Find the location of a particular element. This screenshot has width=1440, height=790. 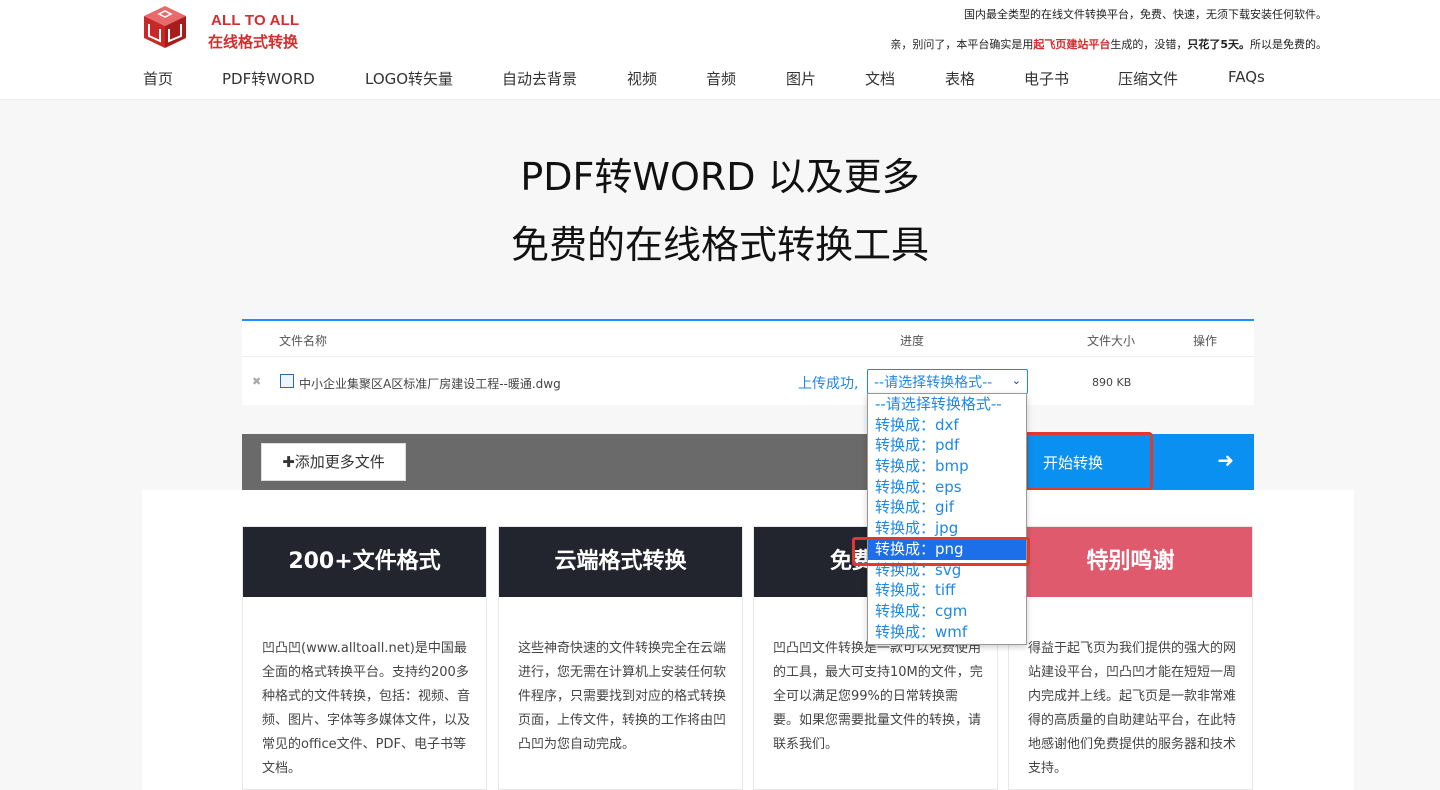

dropdown-option-eps: 转换成：eps is located at coordinates (947, 487).